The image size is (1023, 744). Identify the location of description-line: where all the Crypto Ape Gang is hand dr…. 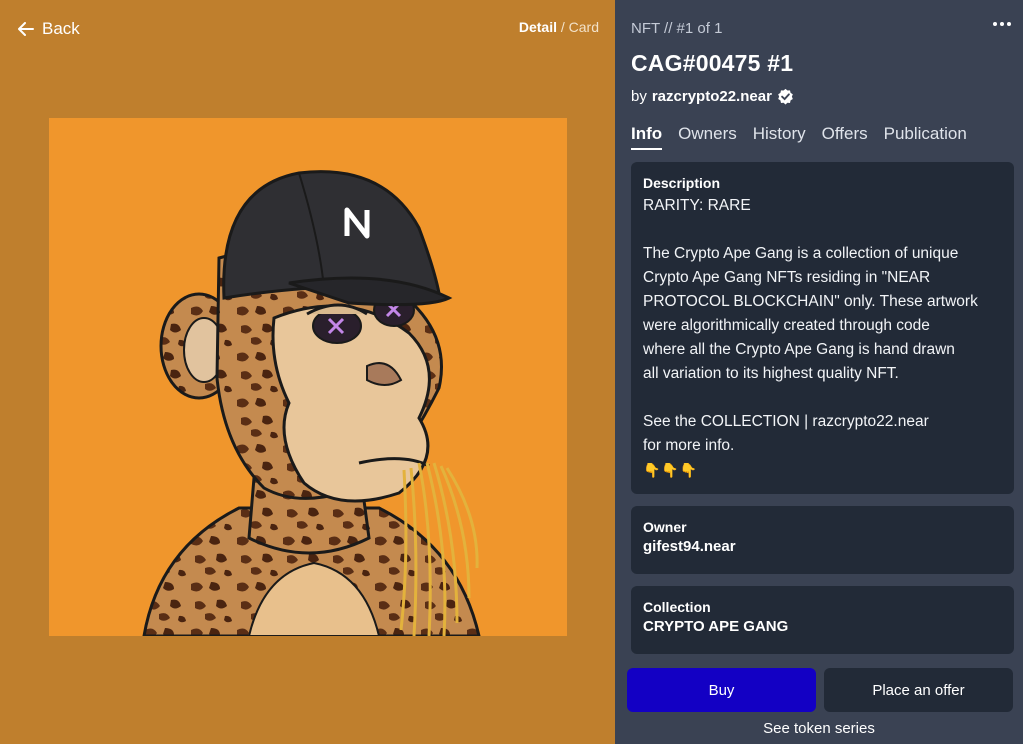
(799, 349).